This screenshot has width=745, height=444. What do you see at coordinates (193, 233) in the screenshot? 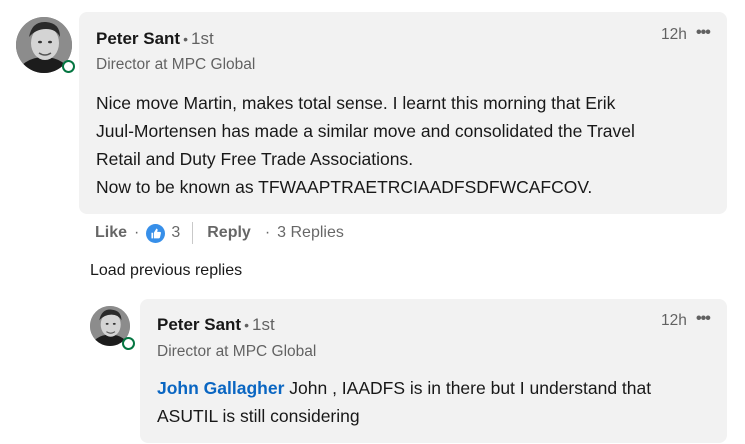
I see `divider` at bounding box center [193, 233].